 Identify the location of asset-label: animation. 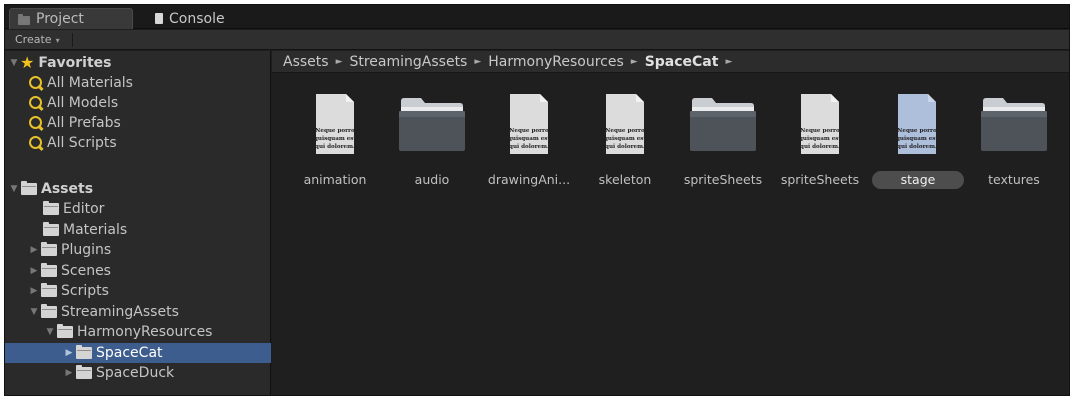
(335, 179).